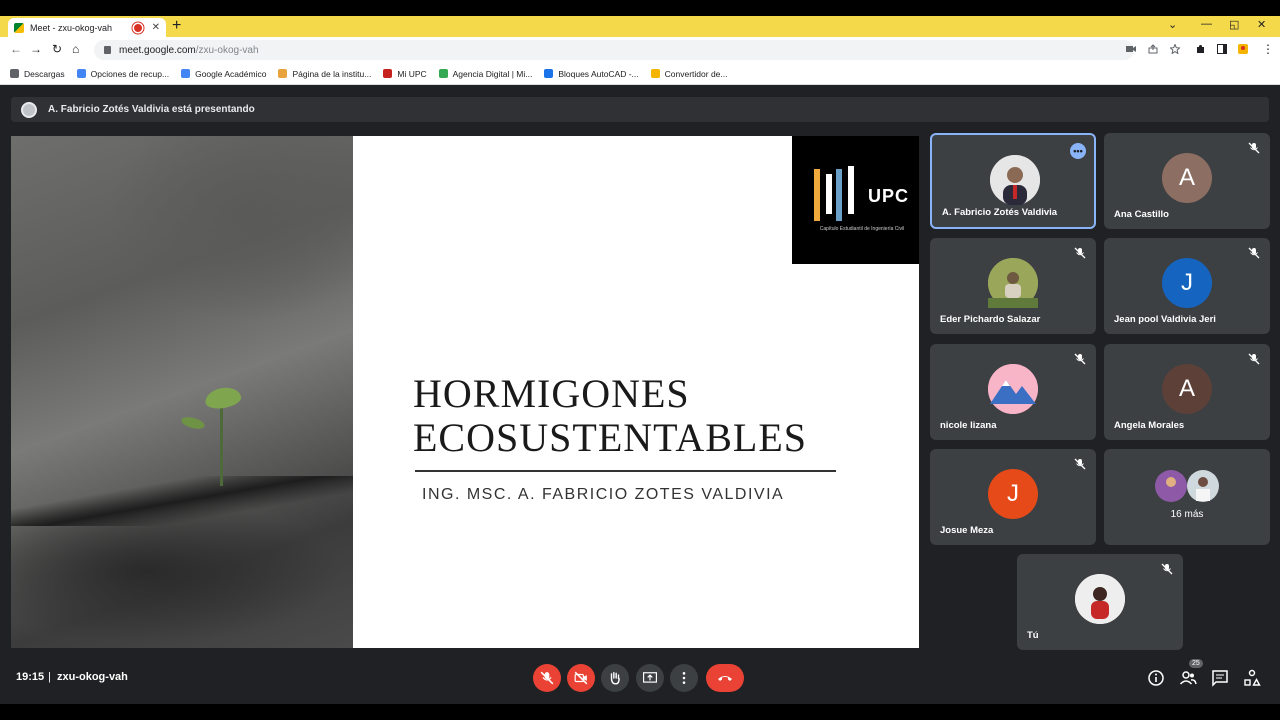  What do you see at coordinates (968, 425) in the screenshot?
I see `participant-name: nicole lizana` at bounding box center [968, 425].